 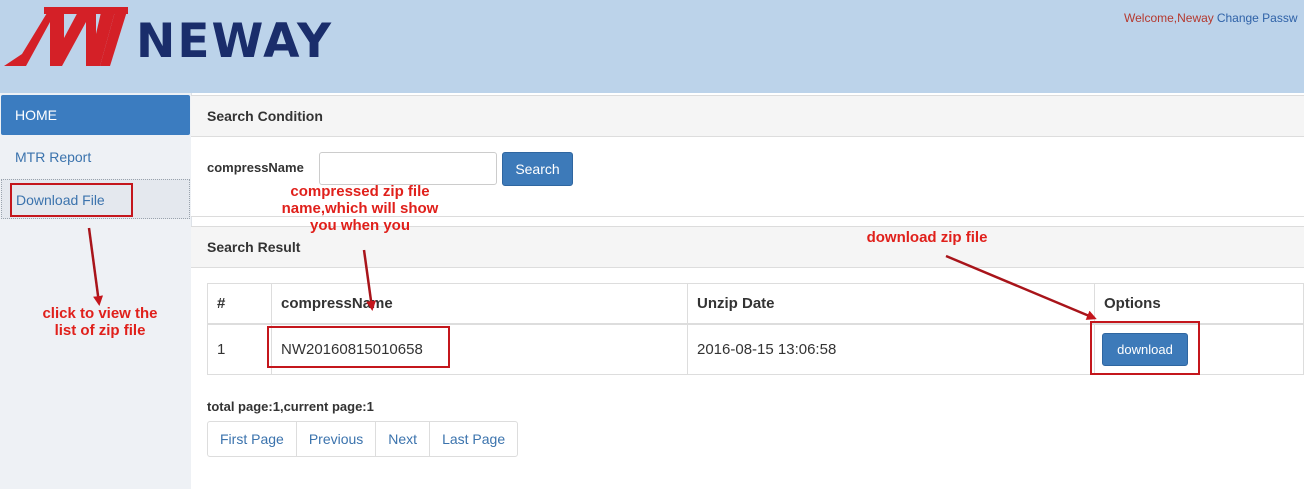 What do you see at coordinates (592, 273) in the screenshot?
I see `annotation-arrows` at bounding box center [592, 273].